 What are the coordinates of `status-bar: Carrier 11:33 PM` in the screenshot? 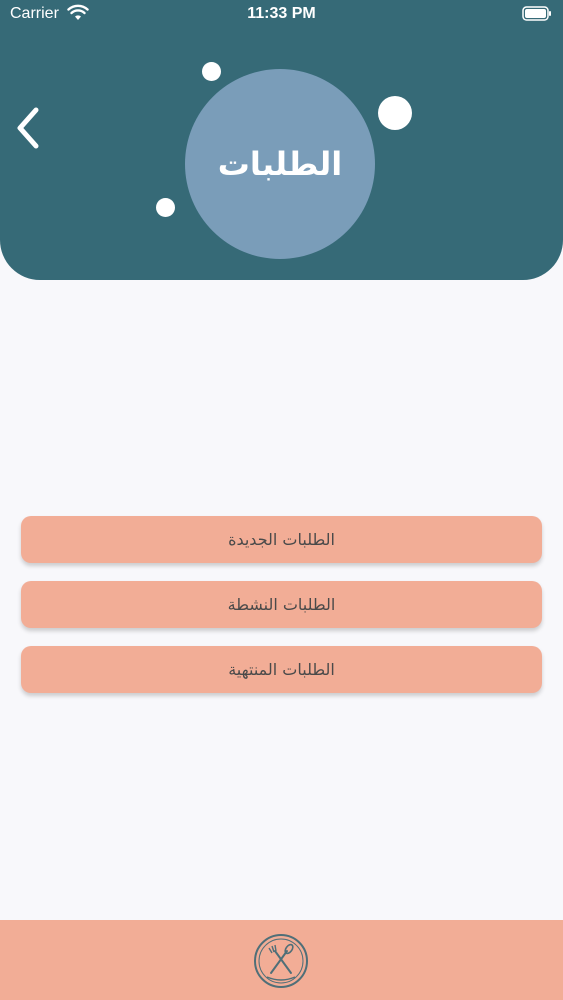 It's located at (281, 15).